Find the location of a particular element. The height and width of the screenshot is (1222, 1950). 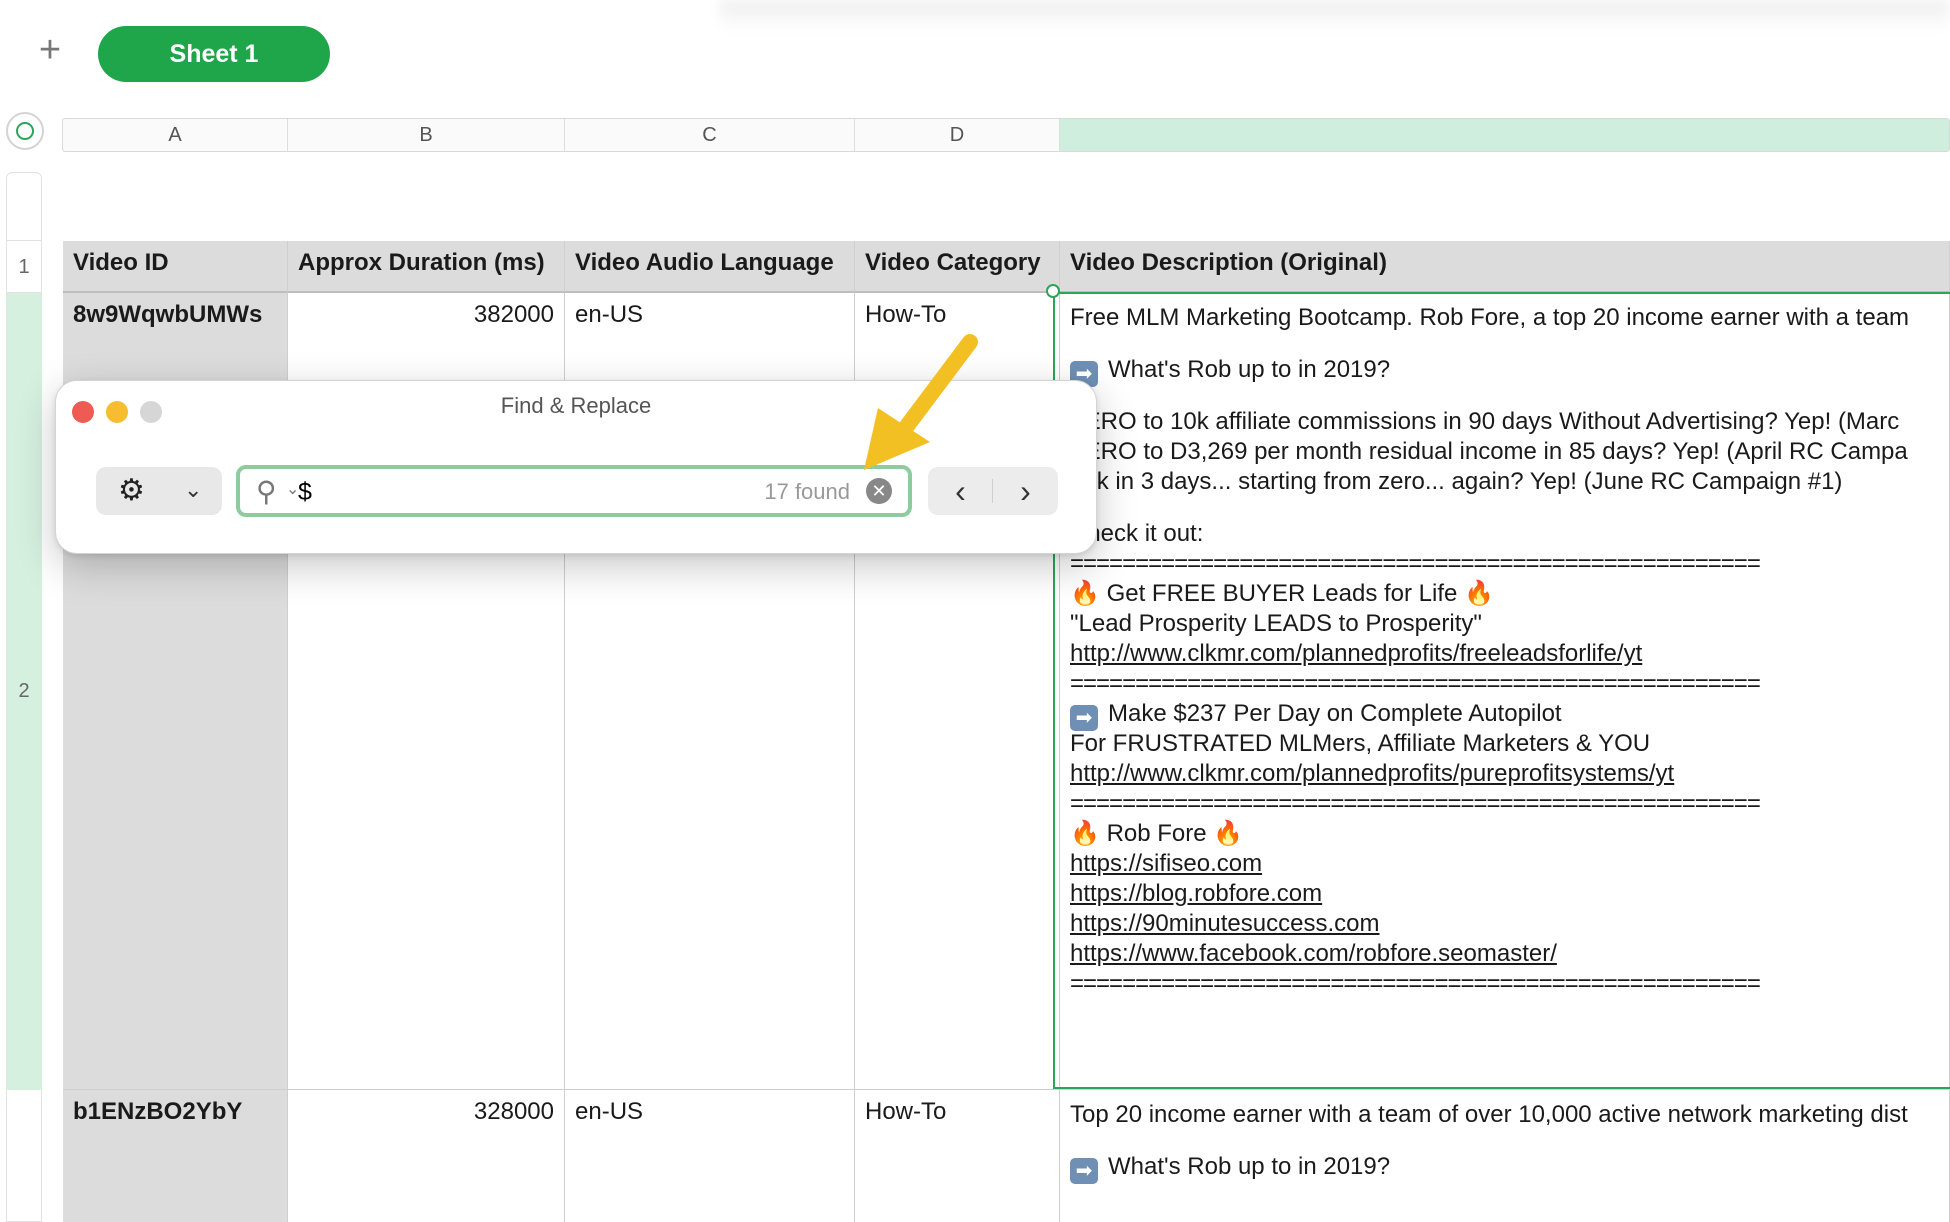

row-header-blank is located at coordinates (24, 206).